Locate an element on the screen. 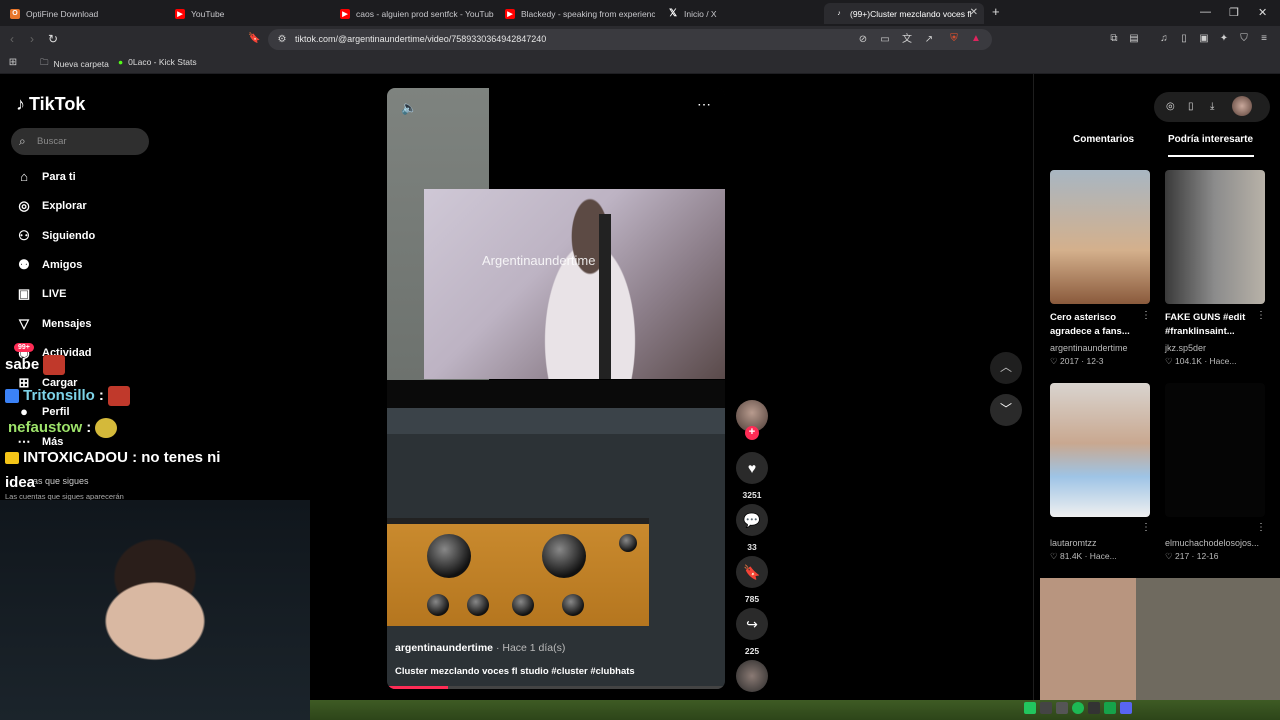 The width and height of the screenshot is (1280, 720). nav-mensajes: ▽ Mensajes is located at coordinates (54, 324).